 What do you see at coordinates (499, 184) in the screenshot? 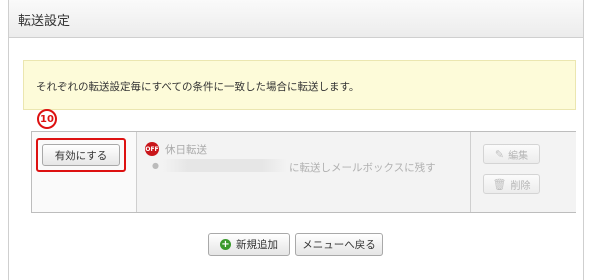
I see `trash-icon: 🗑` at bounding box center [499, 184].